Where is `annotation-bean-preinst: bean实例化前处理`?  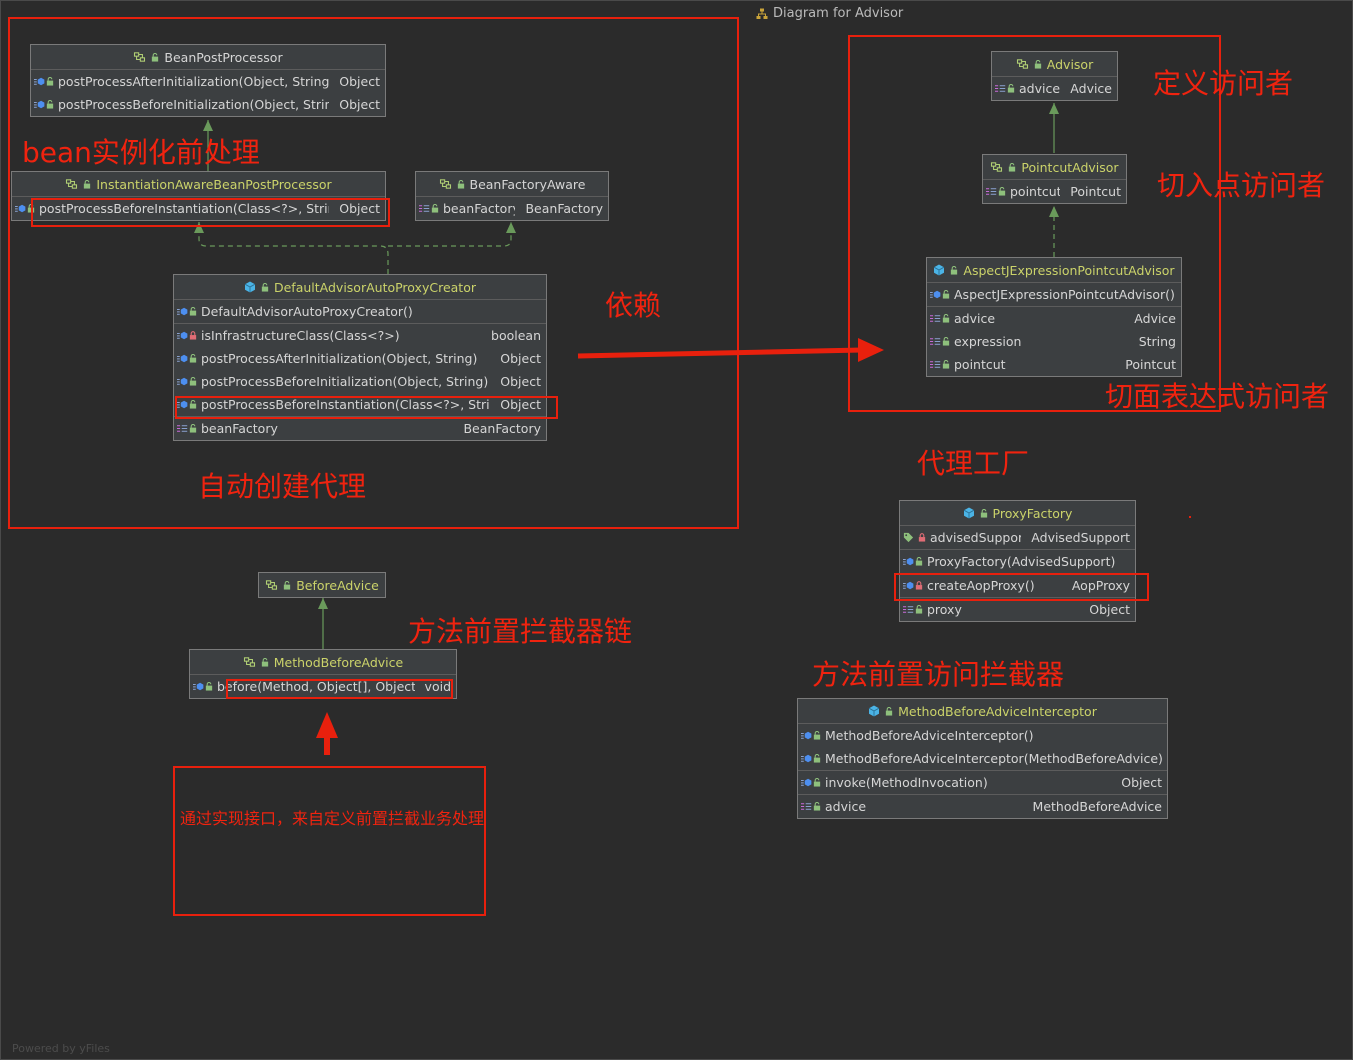
annotation-bean-preinst: bean实例化前处理 is located at coordinates (141, 152).